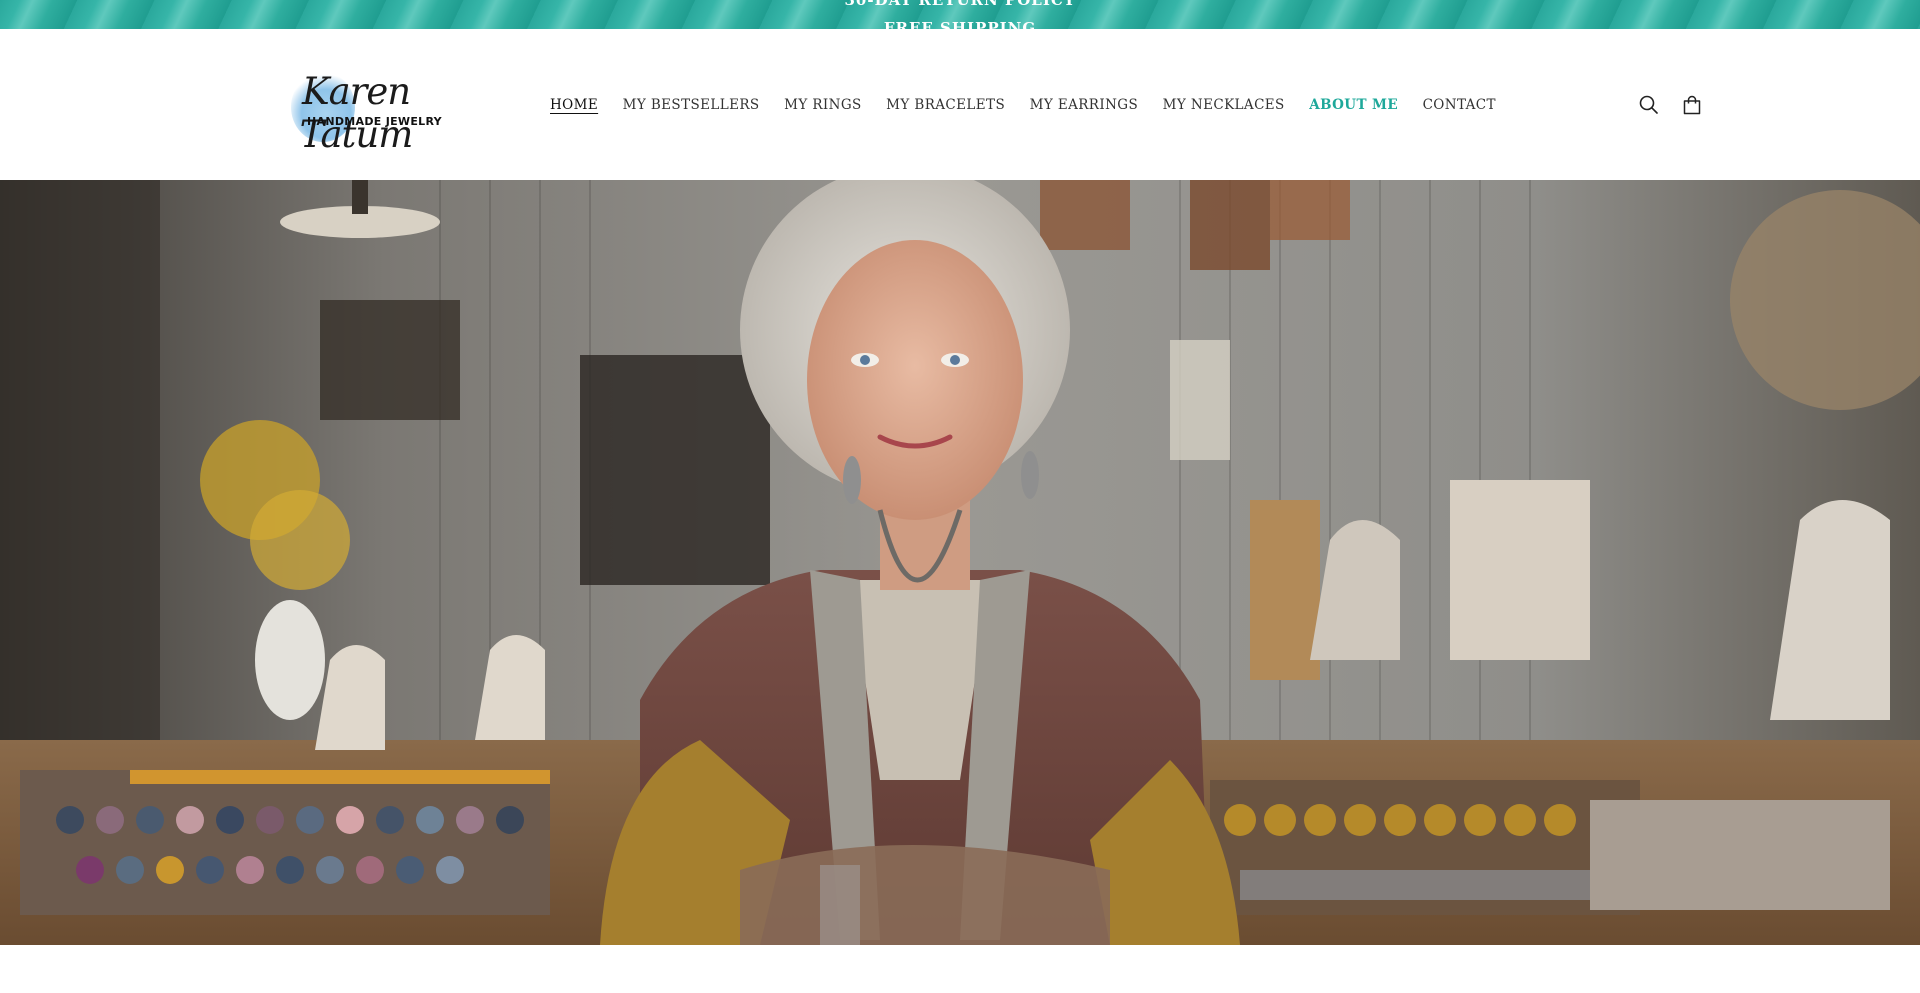 Image resolution: width=1920 pixels, height=993 pixels. I want to click on logo-tagline: HANDMADE JEWELRY, so click(374, 121).